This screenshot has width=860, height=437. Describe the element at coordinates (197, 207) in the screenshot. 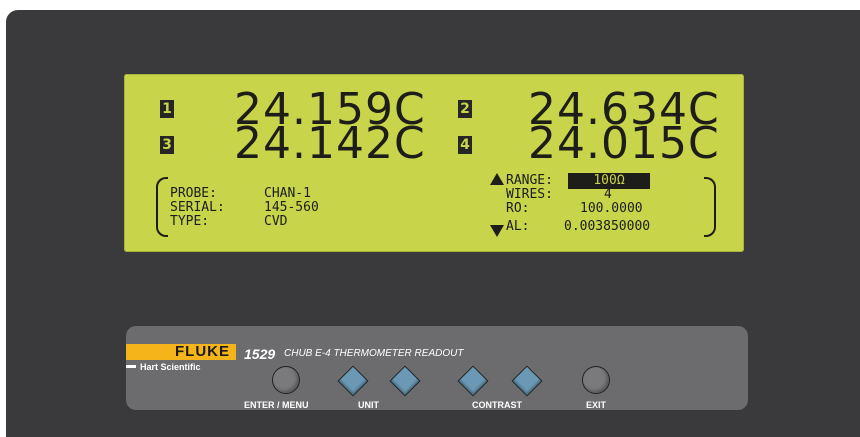

I see `serial-label: SERIAL:` at that location.